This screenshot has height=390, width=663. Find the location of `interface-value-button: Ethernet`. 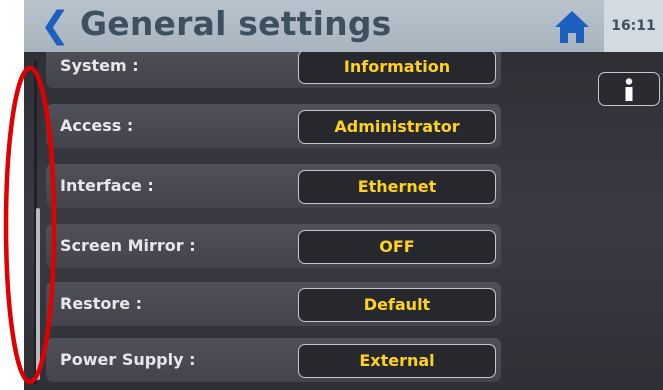

interface-value-button: Ethernet is located at coordinates (397, 187).